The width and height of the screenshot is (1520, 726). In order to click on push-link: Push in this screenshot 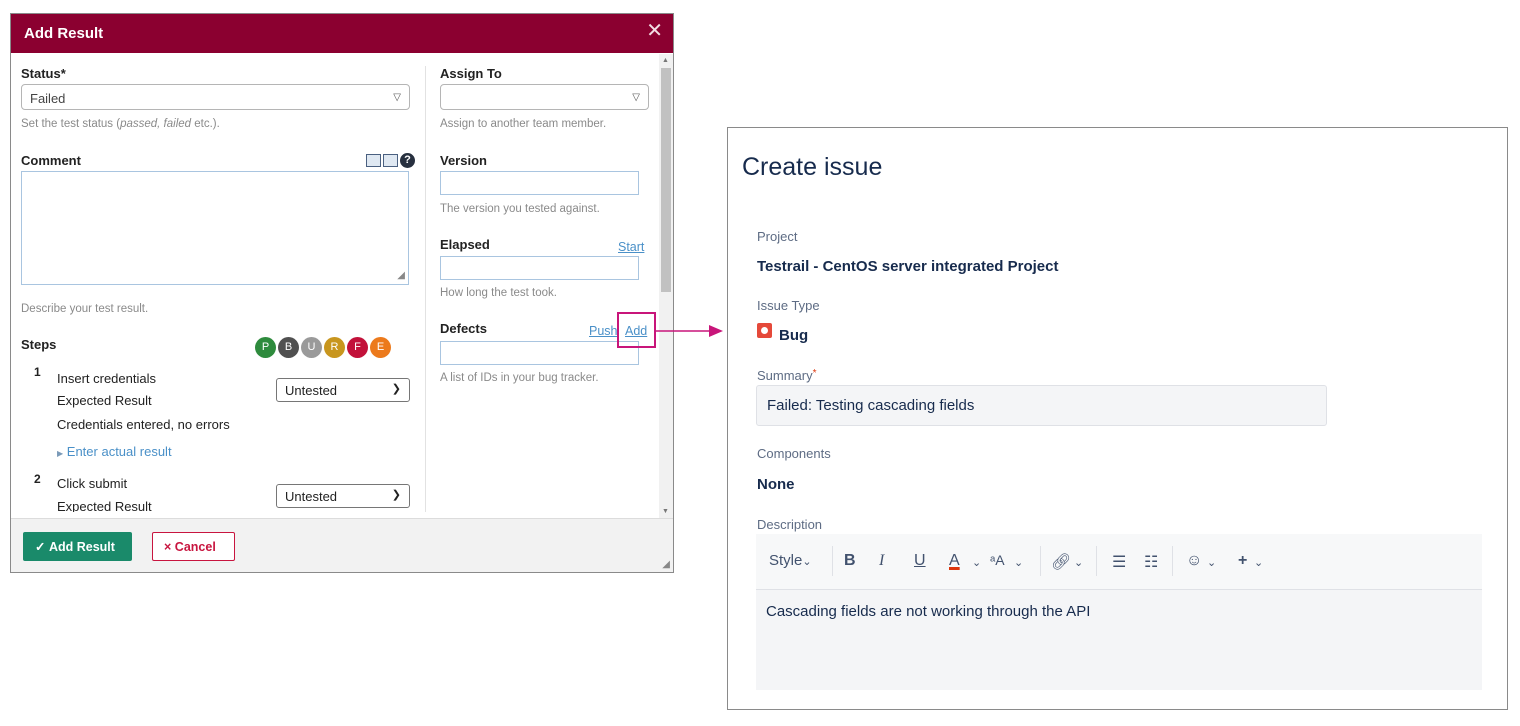, I will do `click(603, 331)`.